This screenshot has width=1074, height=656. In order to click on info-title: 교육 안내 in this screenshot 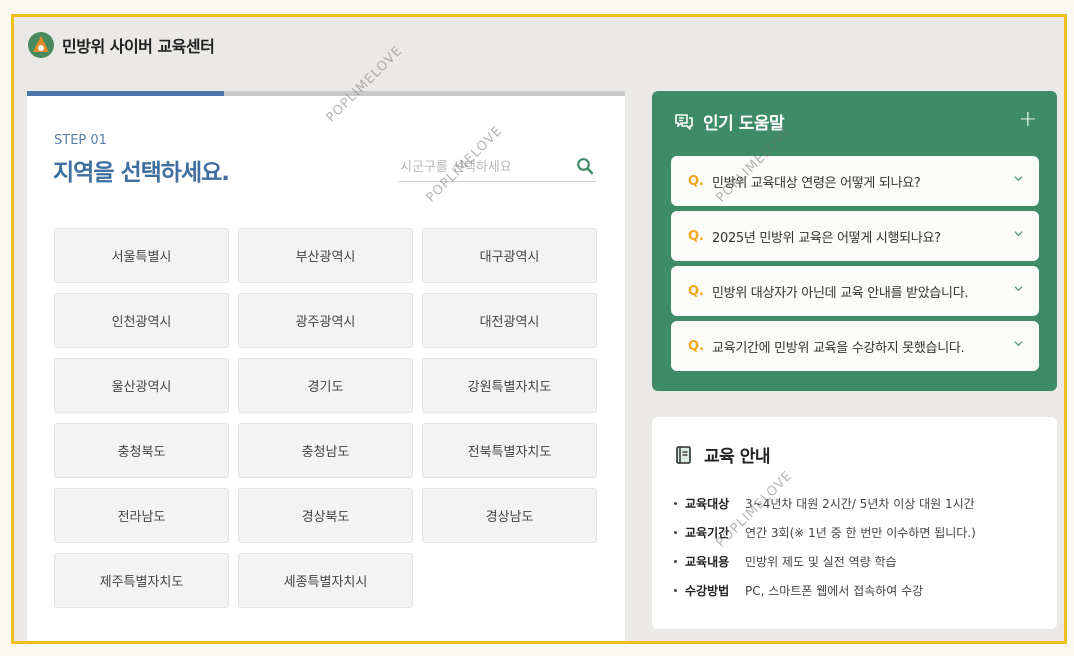, I will do `click(737, 457)`.